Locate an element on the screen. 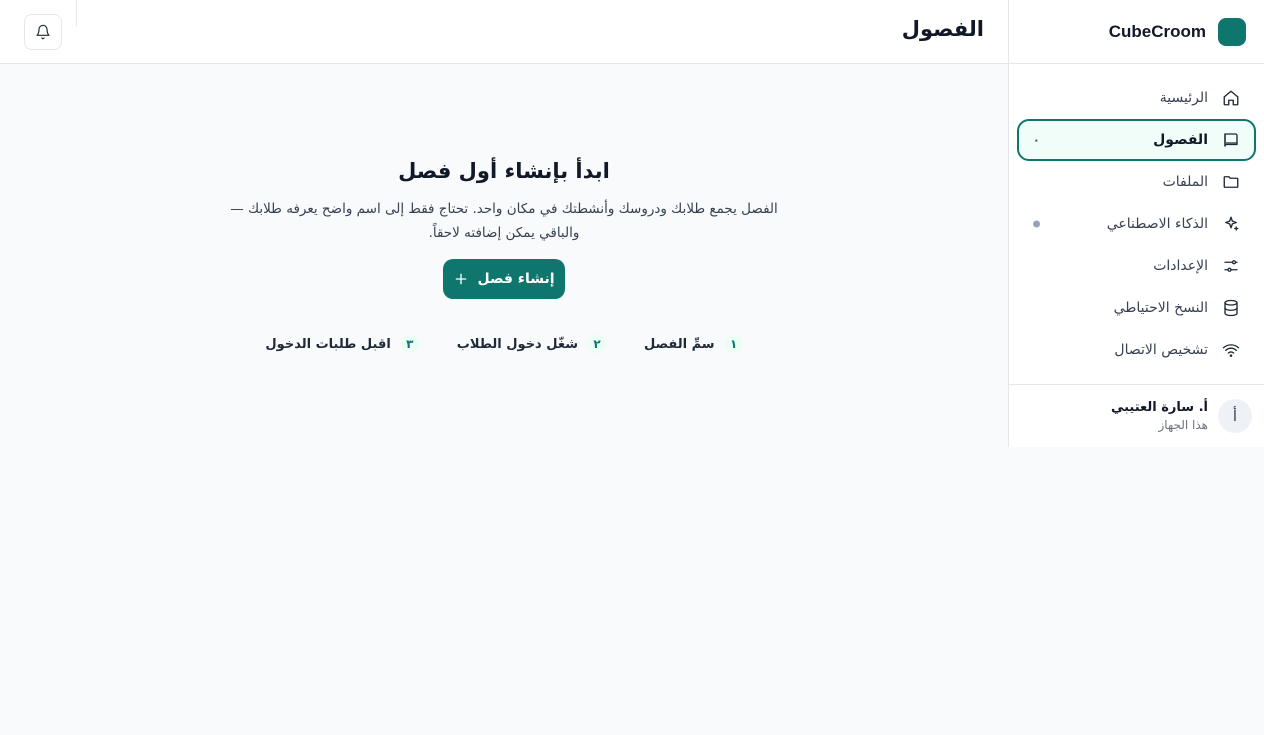  classes-count-badge: ٠ is located at coordinates (1036, 140).